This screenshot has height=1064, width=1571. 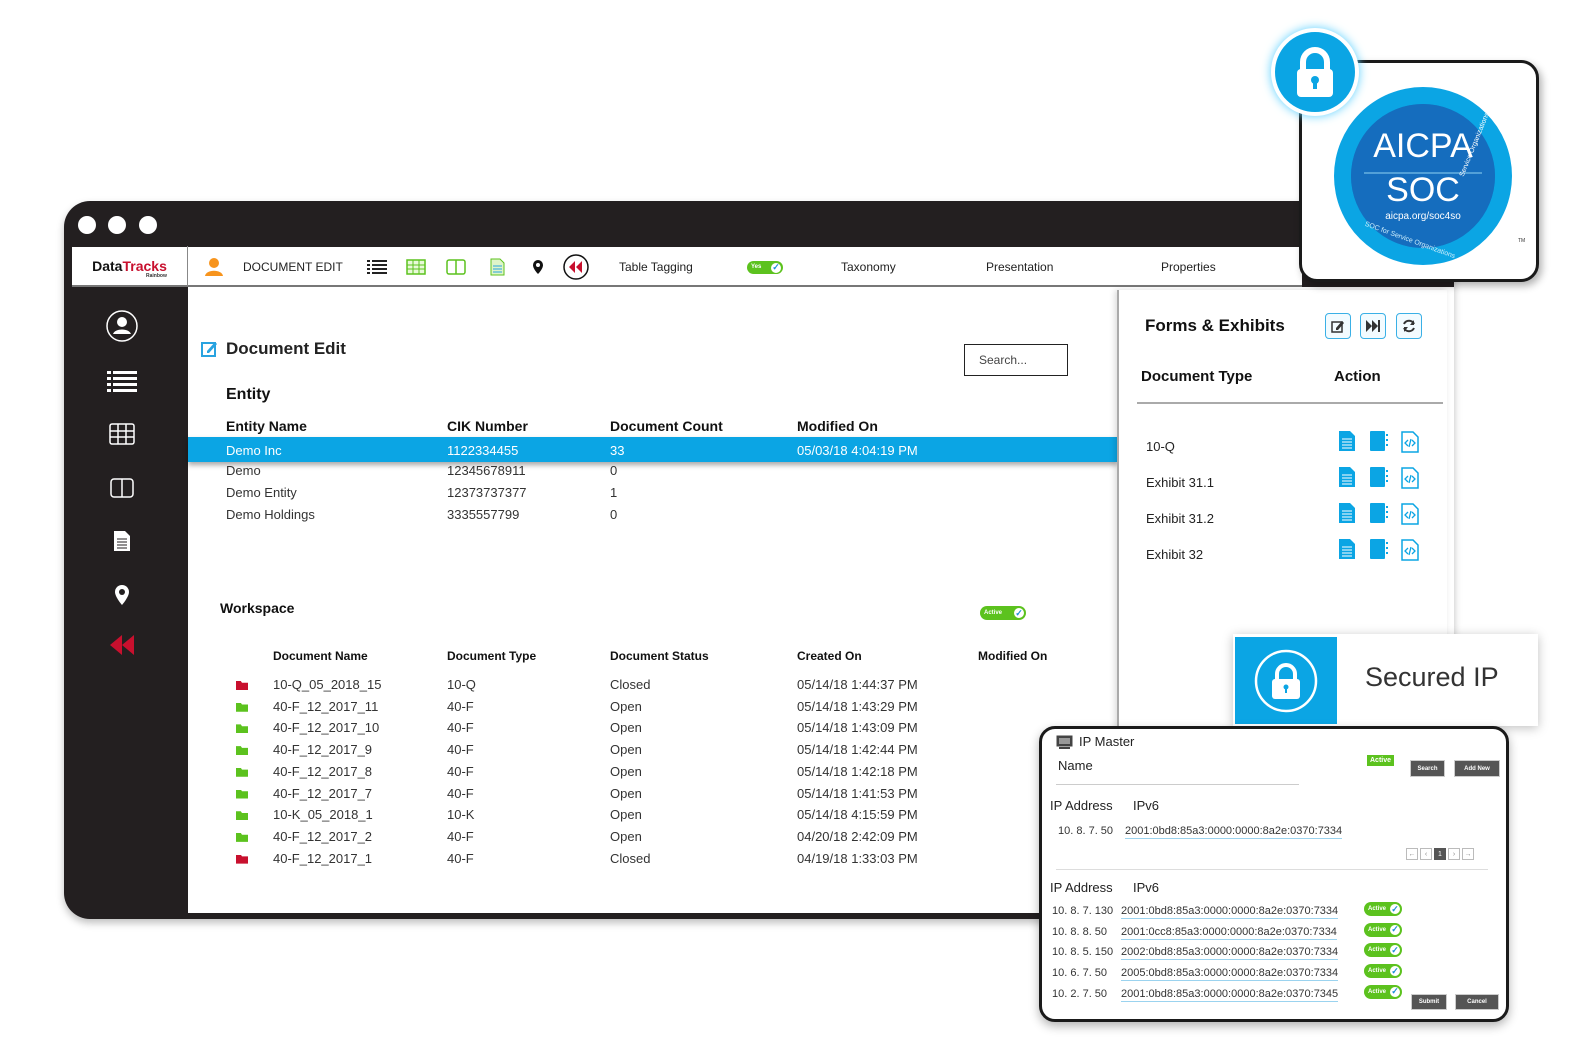 I want to click on workspace-cell-name: 40-F_12_2017_10, so click(x=326, y=727).